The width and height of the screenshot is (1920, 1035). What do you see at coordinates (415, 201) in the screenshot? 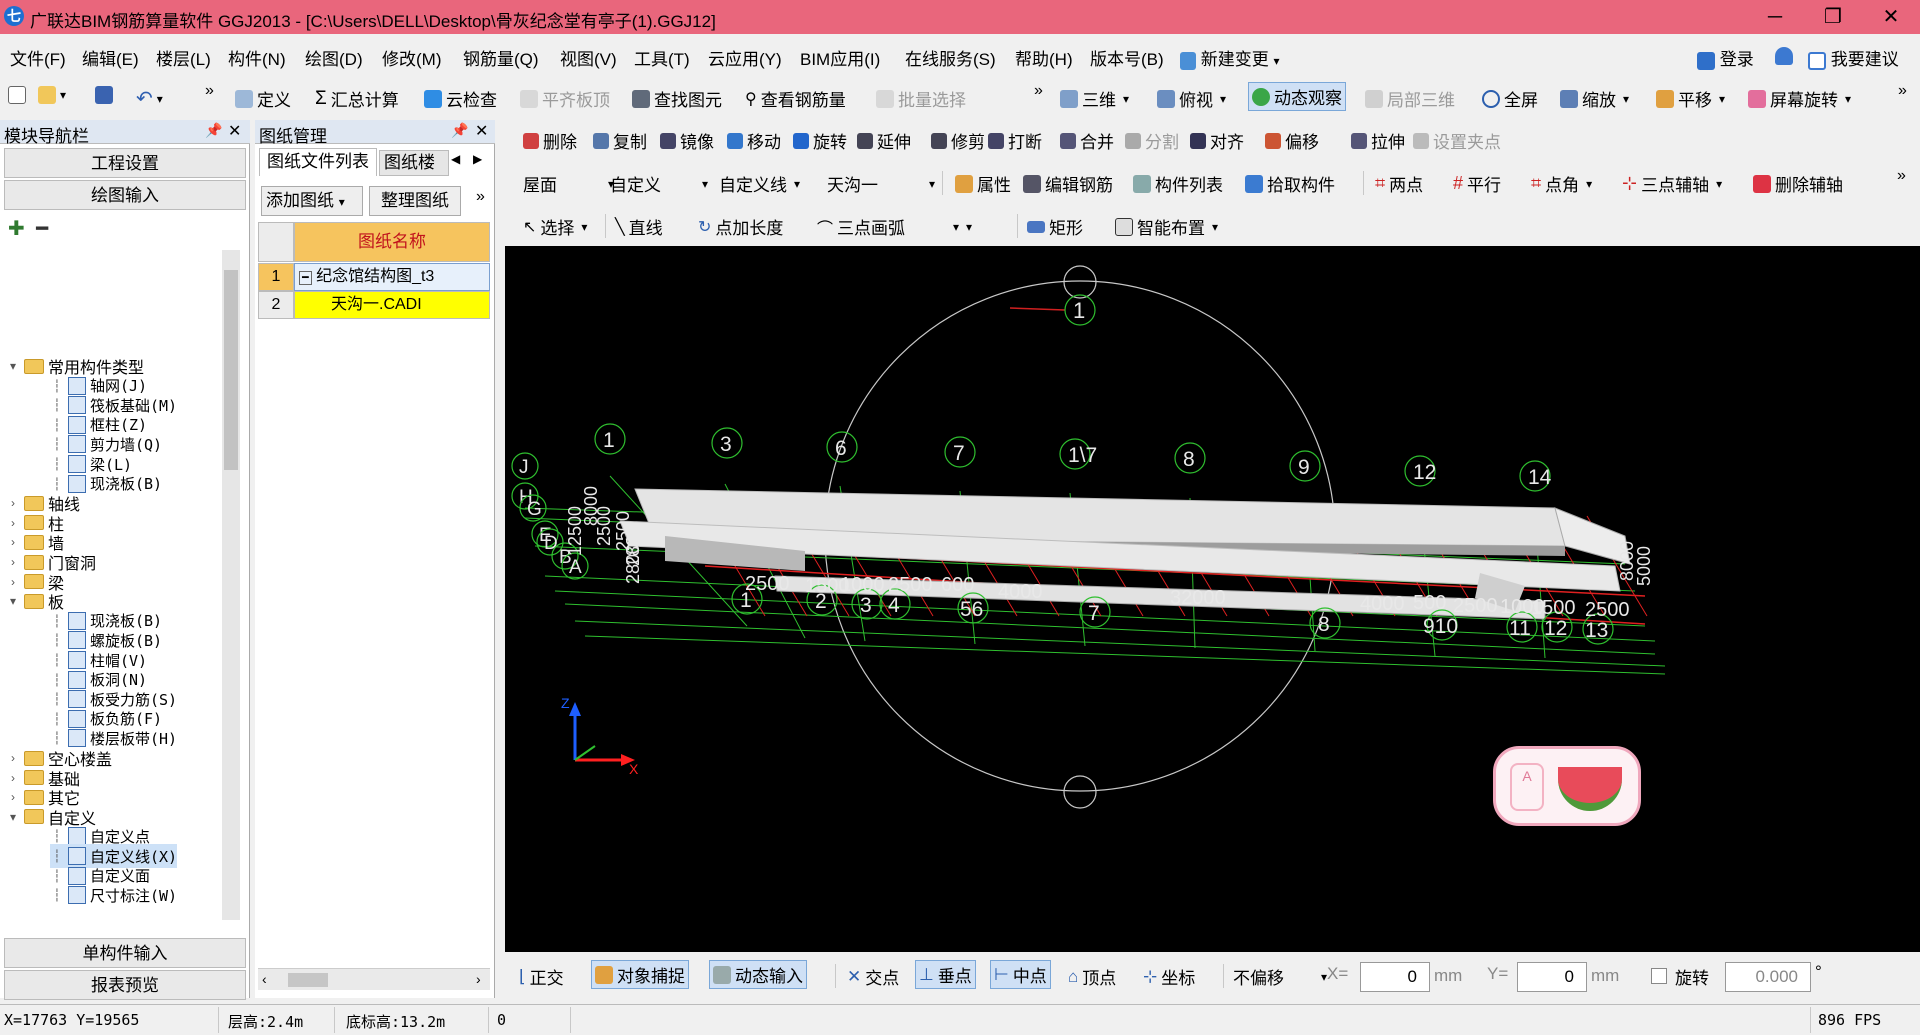
I see `organize-drawings-button: 整理图纸` at bounding box center [415, 201].